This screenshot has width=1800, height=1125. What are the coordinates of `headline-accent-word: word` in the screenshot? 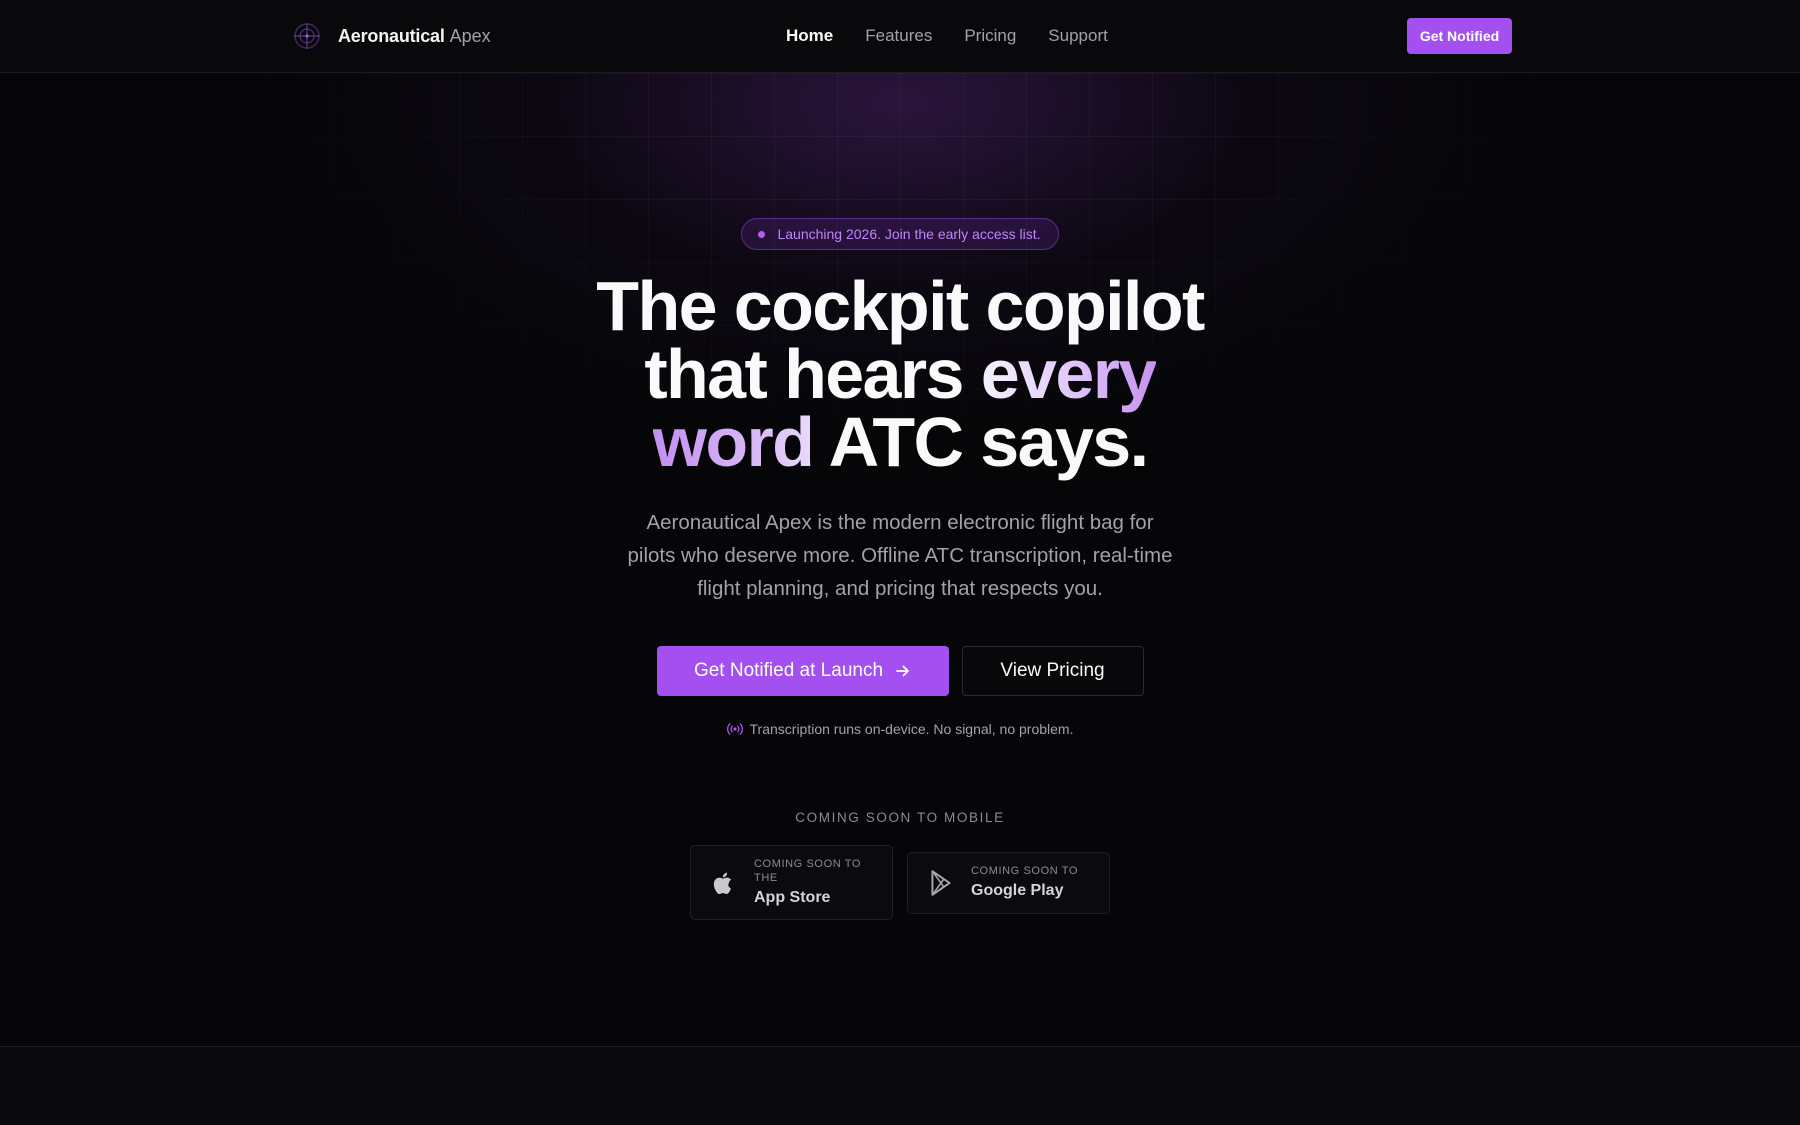 It's located at (733, 442).